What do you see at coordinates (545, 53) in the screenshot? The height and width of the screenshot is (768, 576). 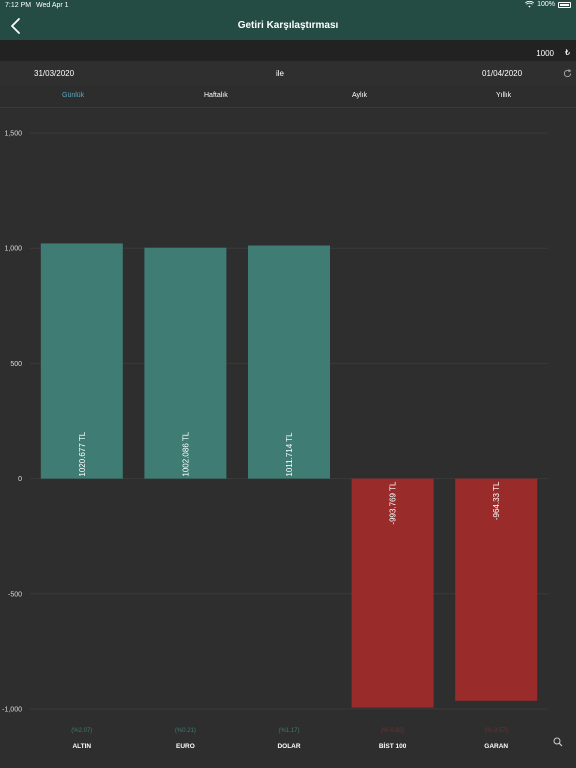 I see `amount-input: 1000` at bounding box center [545, 53].